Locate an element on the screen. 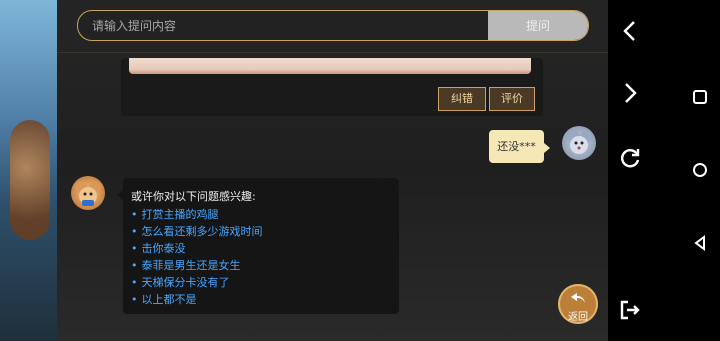 The width and height of the screenshot is (720, 341). suggestion-link: 泰菲是男生还是女生 is located at coordinates (186, 265).